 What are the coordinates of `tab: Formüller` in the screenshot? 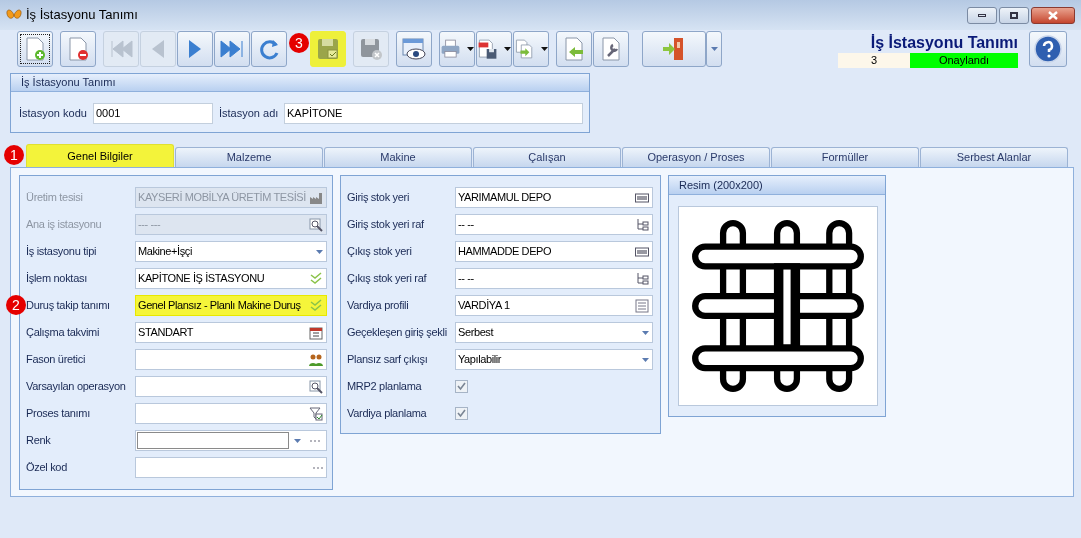 It's located at (845, 157).